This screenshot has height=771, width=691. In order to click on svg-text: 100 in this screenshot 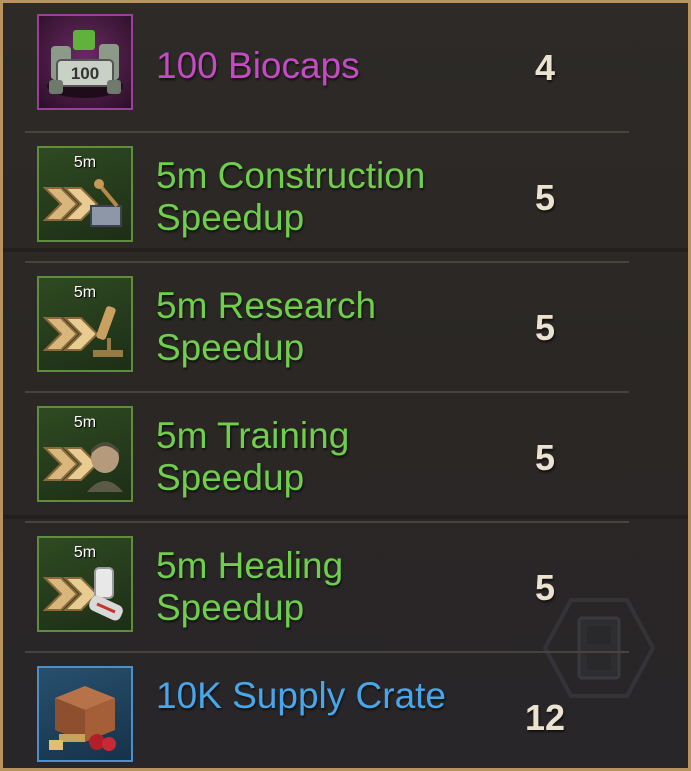, I will do `click(85, 73)`.